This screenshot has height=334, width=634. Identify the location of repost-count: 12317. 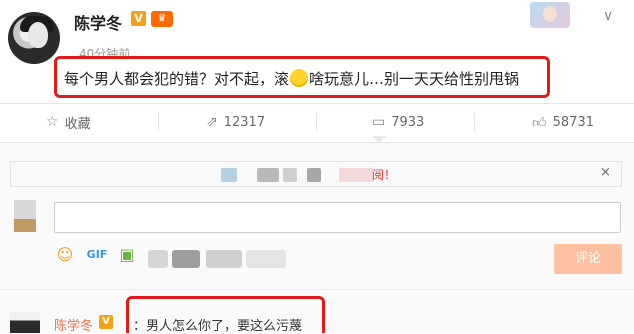
(244, 122).